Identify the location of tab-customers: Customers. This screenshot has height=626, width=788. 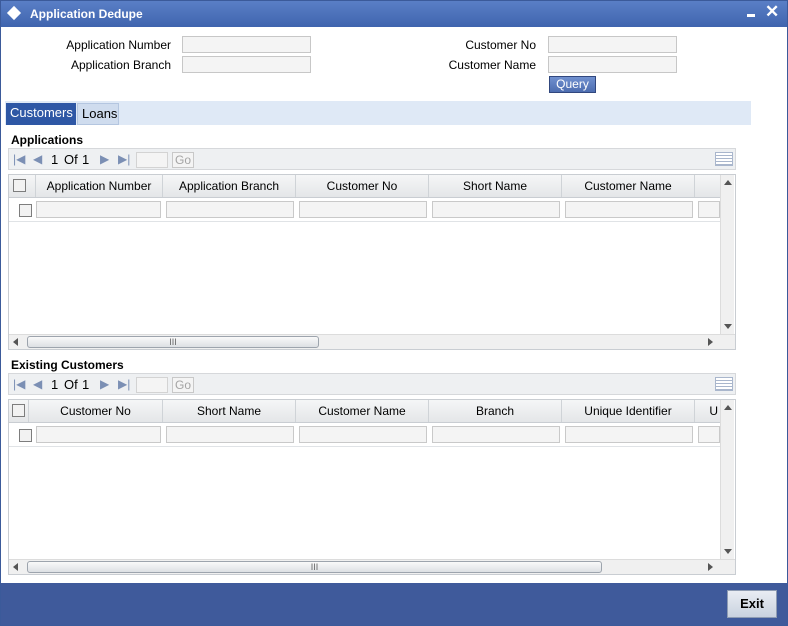
(41, 114).